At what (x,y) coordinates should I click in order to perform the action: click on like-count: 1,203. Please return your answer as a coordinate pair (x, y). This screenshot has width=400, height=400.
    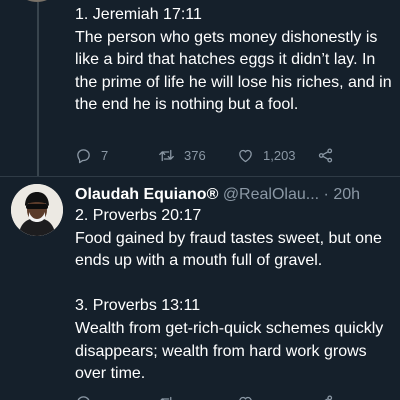
    Looking at the image, I should click on (279, 155).